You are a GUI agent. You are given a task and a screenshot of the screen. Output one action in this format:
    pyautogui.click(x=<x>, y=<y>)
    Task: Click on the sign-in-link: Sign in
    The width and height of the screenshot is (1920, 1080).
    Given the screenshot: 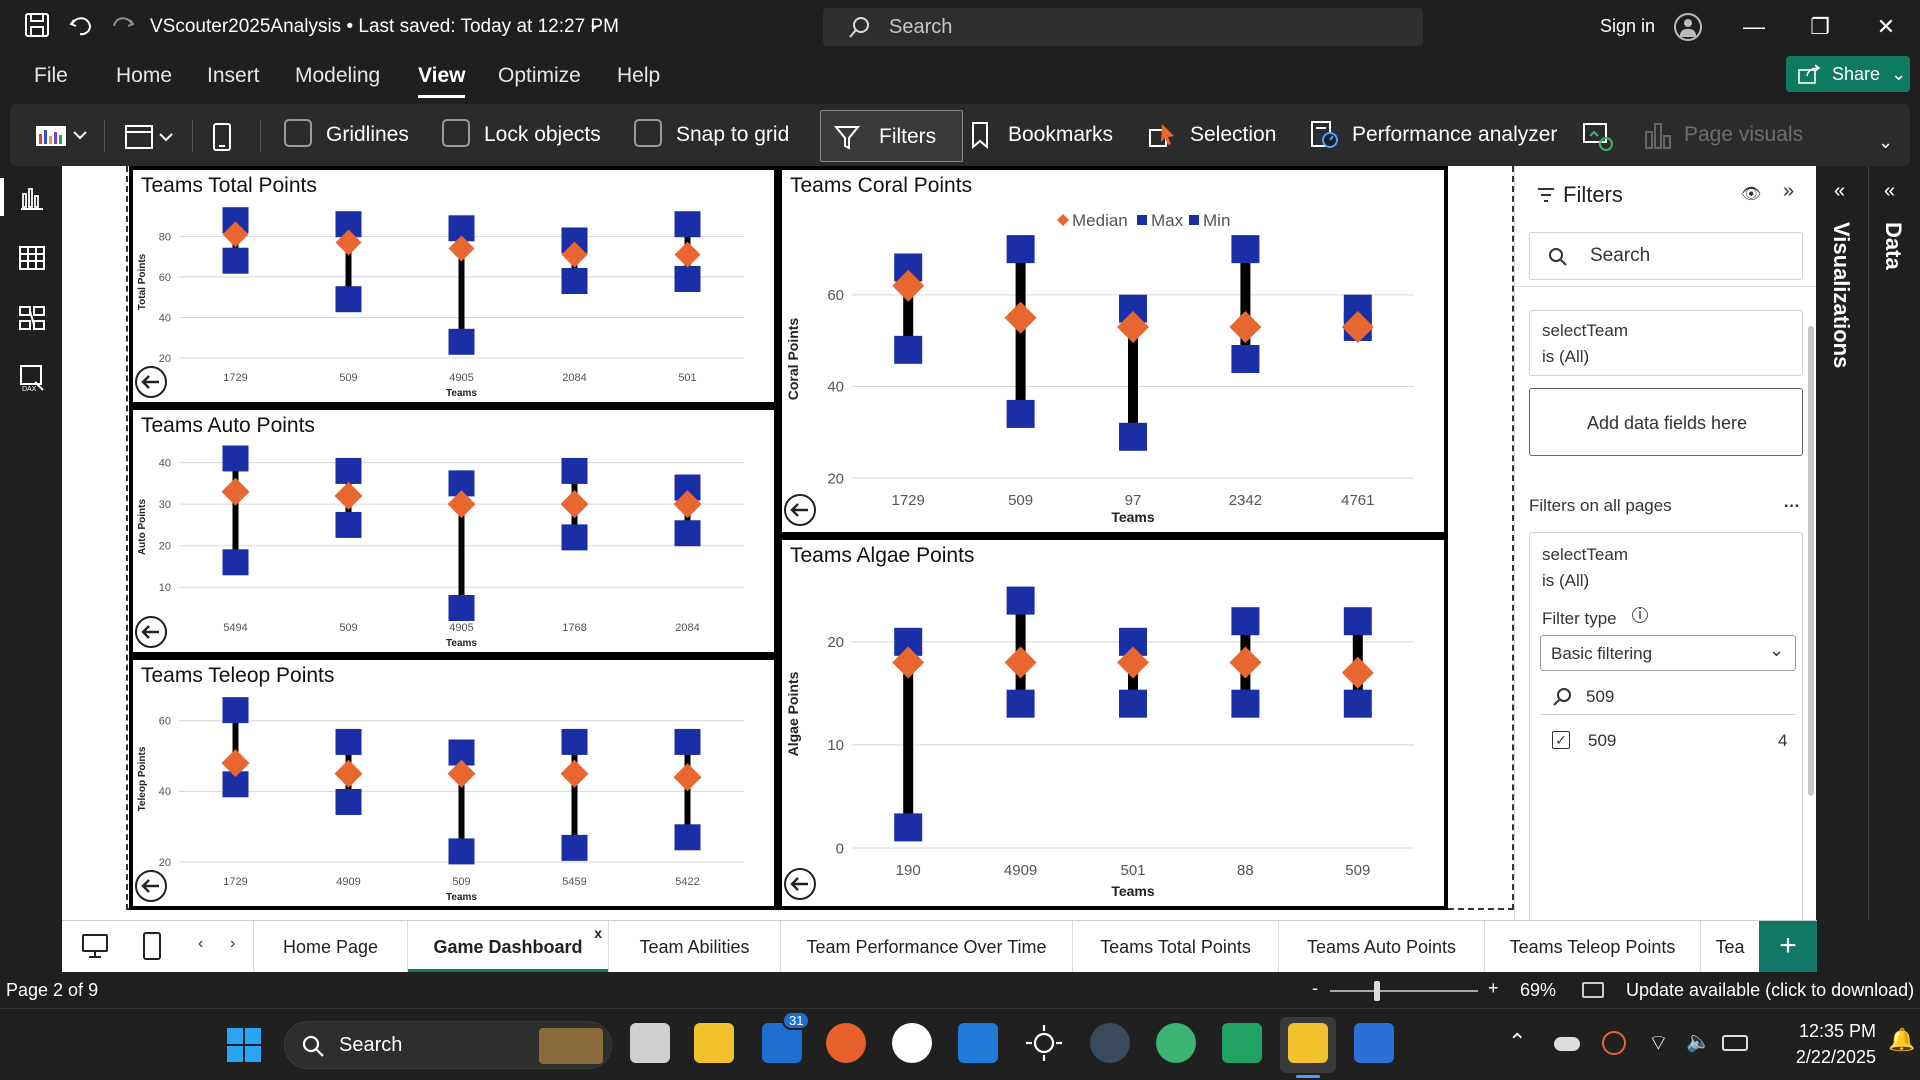 What is the action you would take?
    pyautogui.click(x=1627, y=26)
    